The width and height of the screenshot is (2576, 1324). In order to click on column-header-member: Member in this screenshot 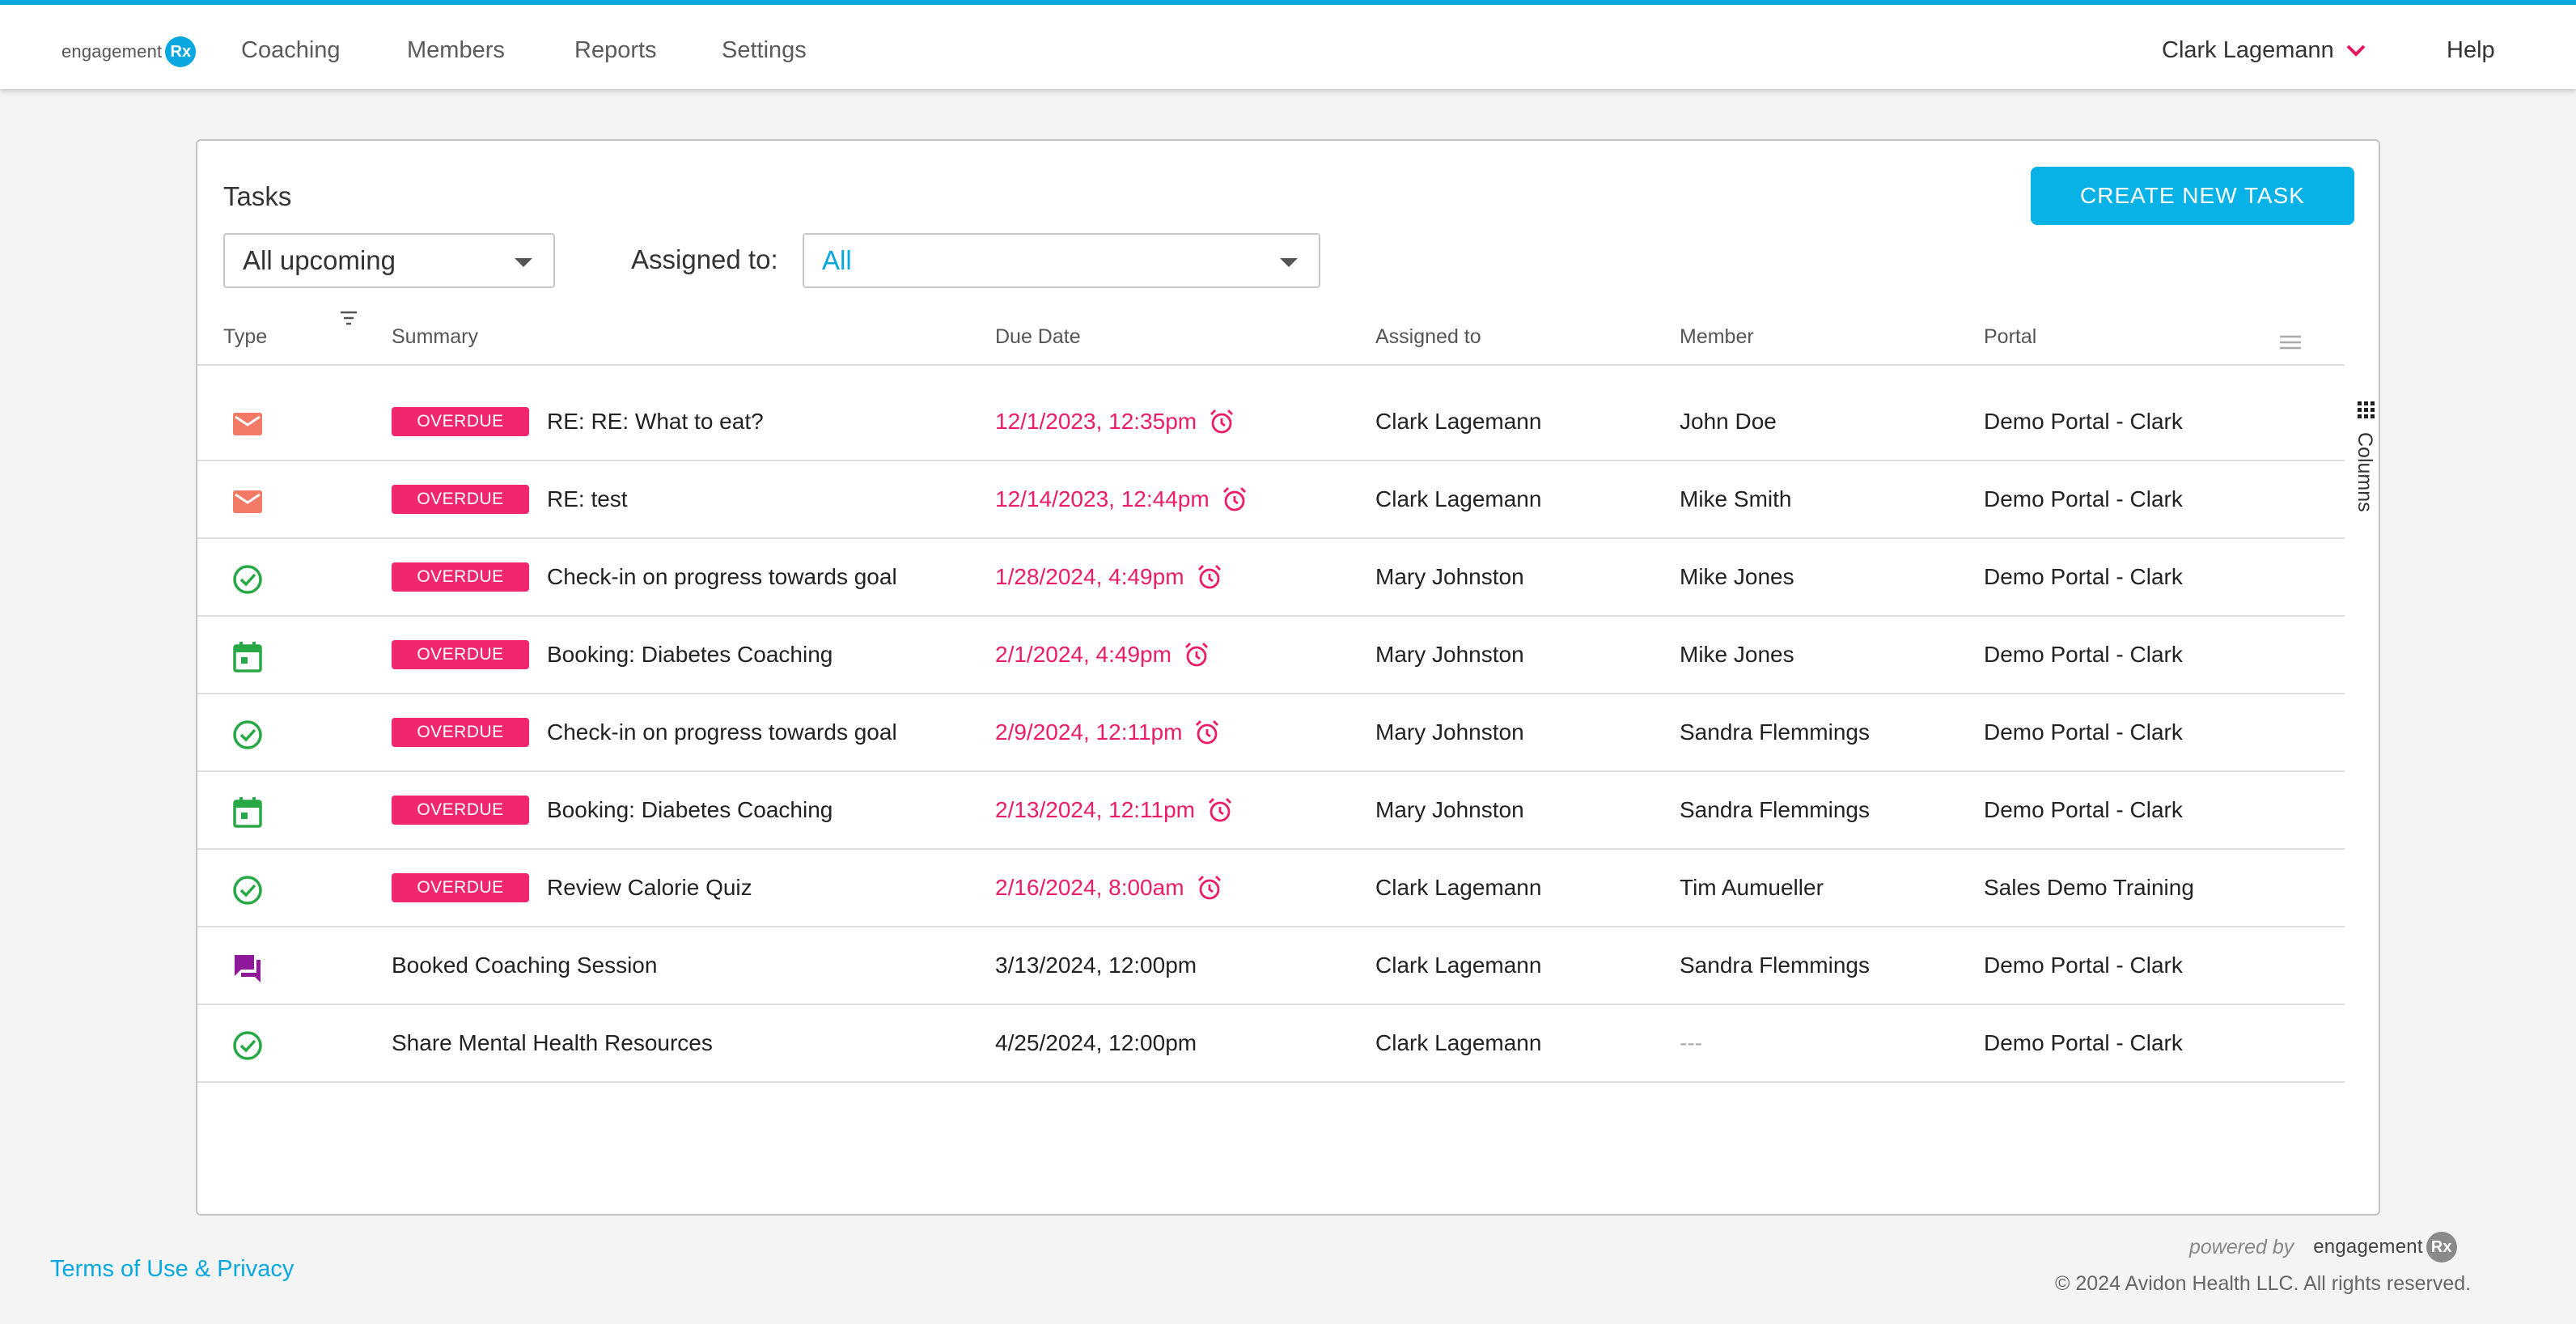, I will do `click(1717, 337)`.